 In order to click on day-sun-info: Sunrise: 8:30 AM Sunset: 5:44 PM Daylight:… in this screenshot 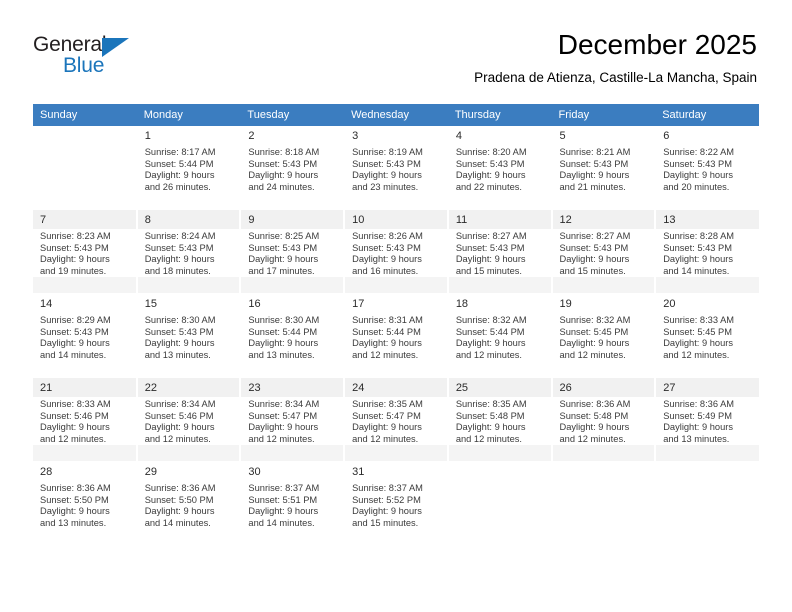, I will do `click(292, 337)`.